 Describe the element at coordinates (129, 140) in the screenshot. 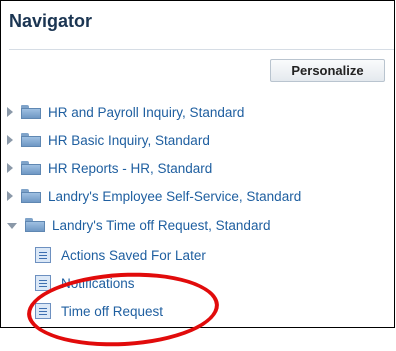

I see `tree-item-label: HR Basic Inquiry, Standard` at that location.